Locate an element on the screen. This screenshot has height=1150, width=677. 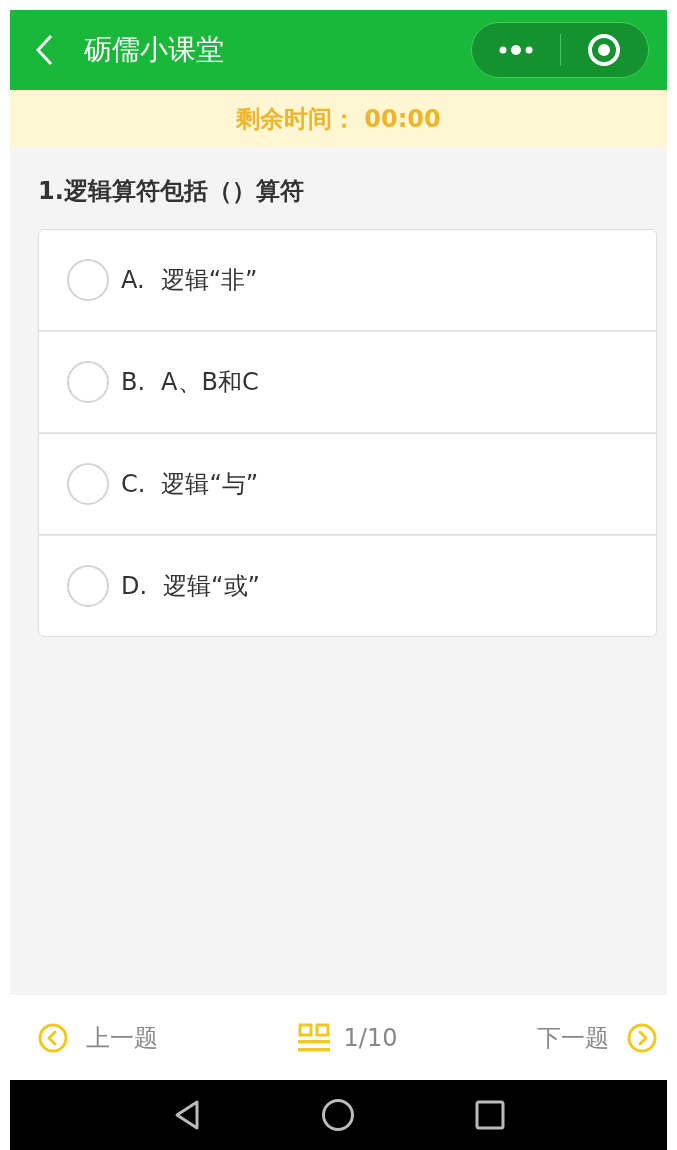
recents-nav-button is located at coordinates (489, 1115).